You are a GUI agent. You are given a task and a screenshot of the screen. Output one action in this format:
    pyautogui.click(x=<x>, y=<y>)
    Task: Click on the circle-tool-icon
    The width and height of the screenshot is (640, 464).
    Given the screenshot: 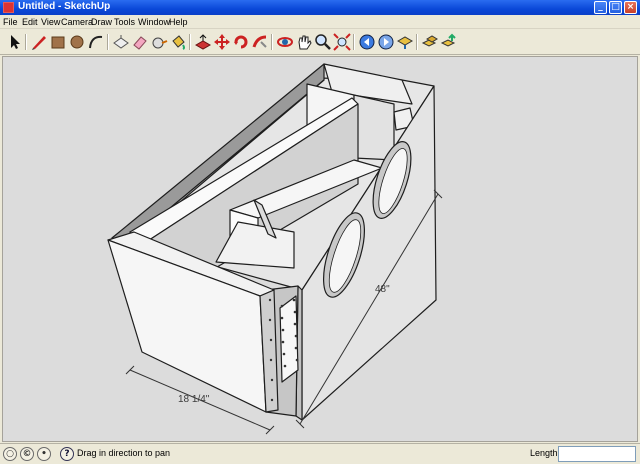 What is the action you would take?
    pyautogui.click(x=77, y=42)
    